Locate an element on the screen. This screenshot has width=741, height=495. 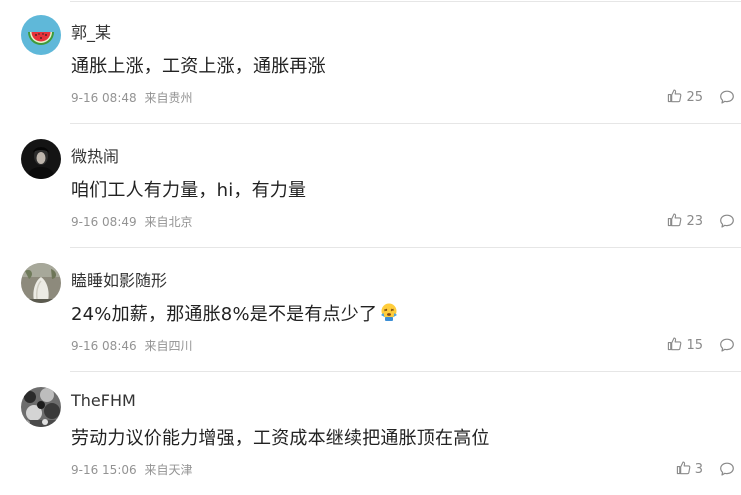
comment-meta: 9-16 08:48 来自贵州 is located at coordinates (131, 97).